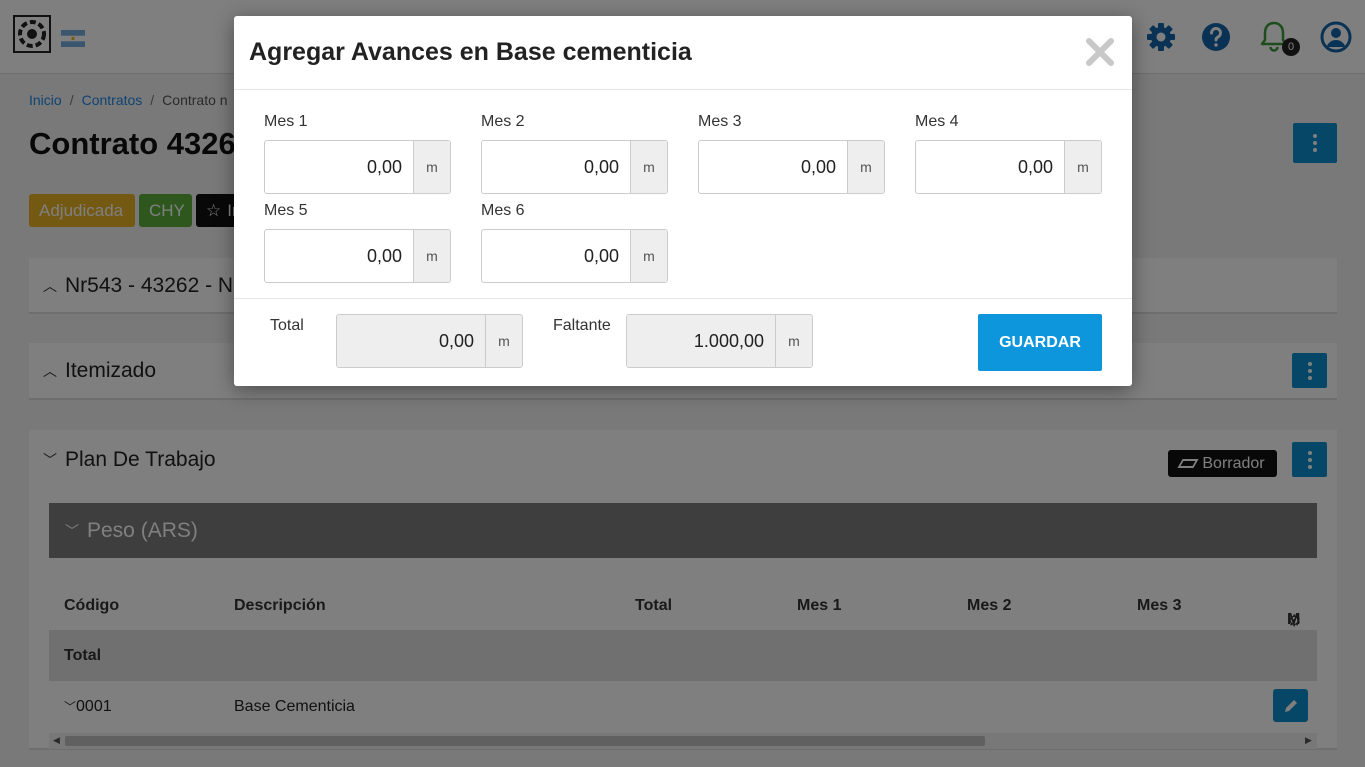 The width and height of the screenshot is (1365, 767). What do you see at coordinates (286, 210) in the screenshot?
I see `mes-5-label: Mes 5` at bounding box center [286, 210].